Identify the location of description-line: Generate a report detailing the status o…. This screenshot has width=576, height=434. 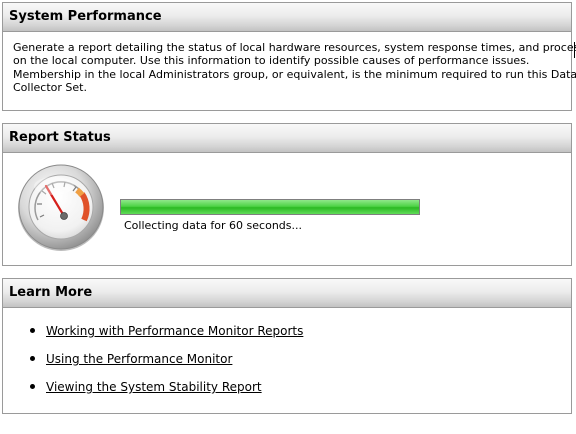
(294, 47).